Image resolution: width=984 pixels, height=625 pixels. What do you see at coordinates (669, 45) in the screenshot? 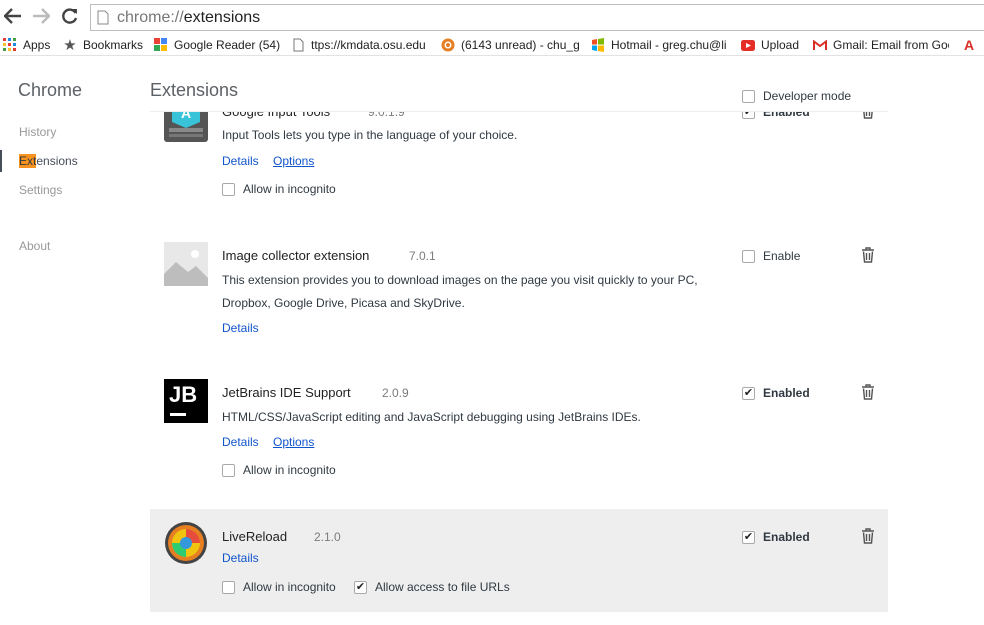
I see `bookmark-label: Hotmail - greg.chu@li` at bounding box center [669, 45].